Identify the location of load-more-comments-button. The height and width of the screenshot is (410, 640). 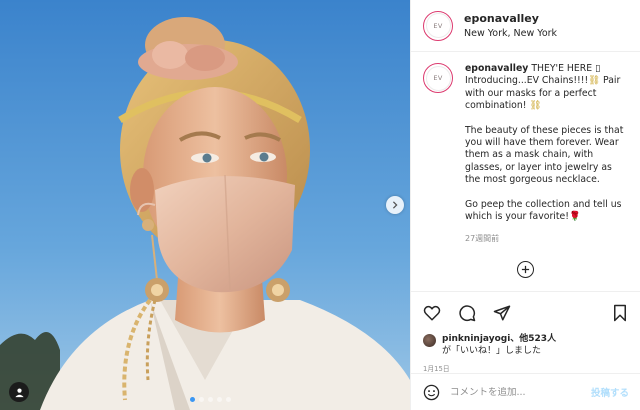
(525, 269).